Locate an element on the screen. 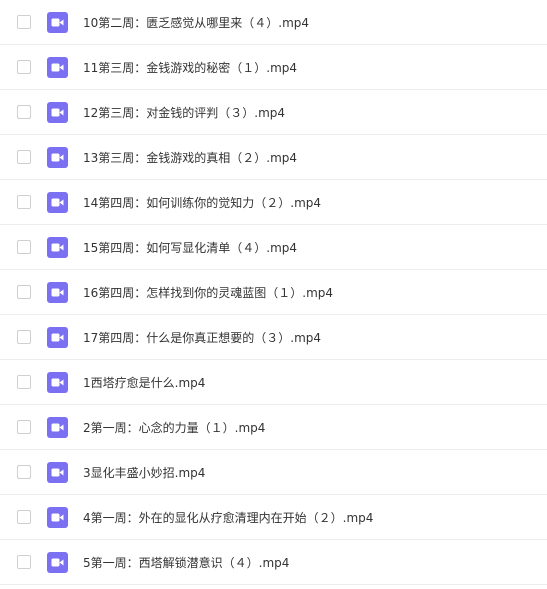 Image resolution: width=547 pixels, height=589 pixels. file-name: 1西塔疗愈是什么.mp4 is located at coordinates (144, 382).